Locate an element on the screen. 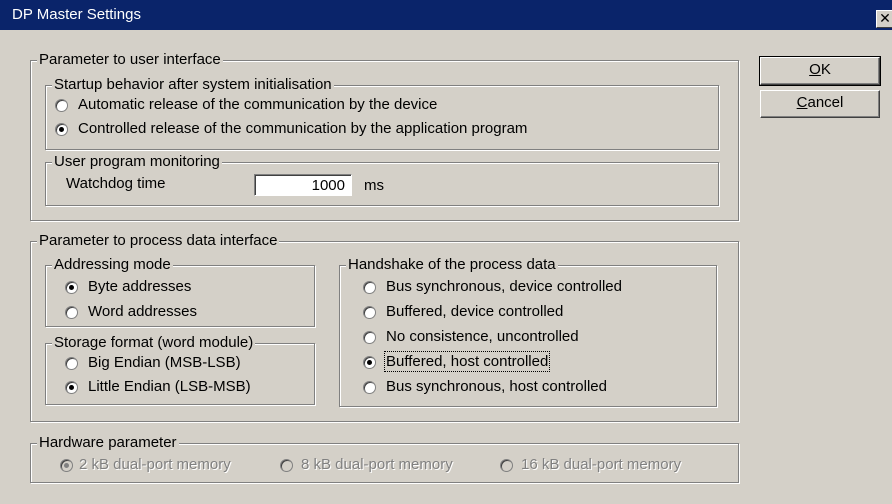 This screenshot has width=892, height=504. handshake-buffered-device-radio is located at coordinates (369, 312).